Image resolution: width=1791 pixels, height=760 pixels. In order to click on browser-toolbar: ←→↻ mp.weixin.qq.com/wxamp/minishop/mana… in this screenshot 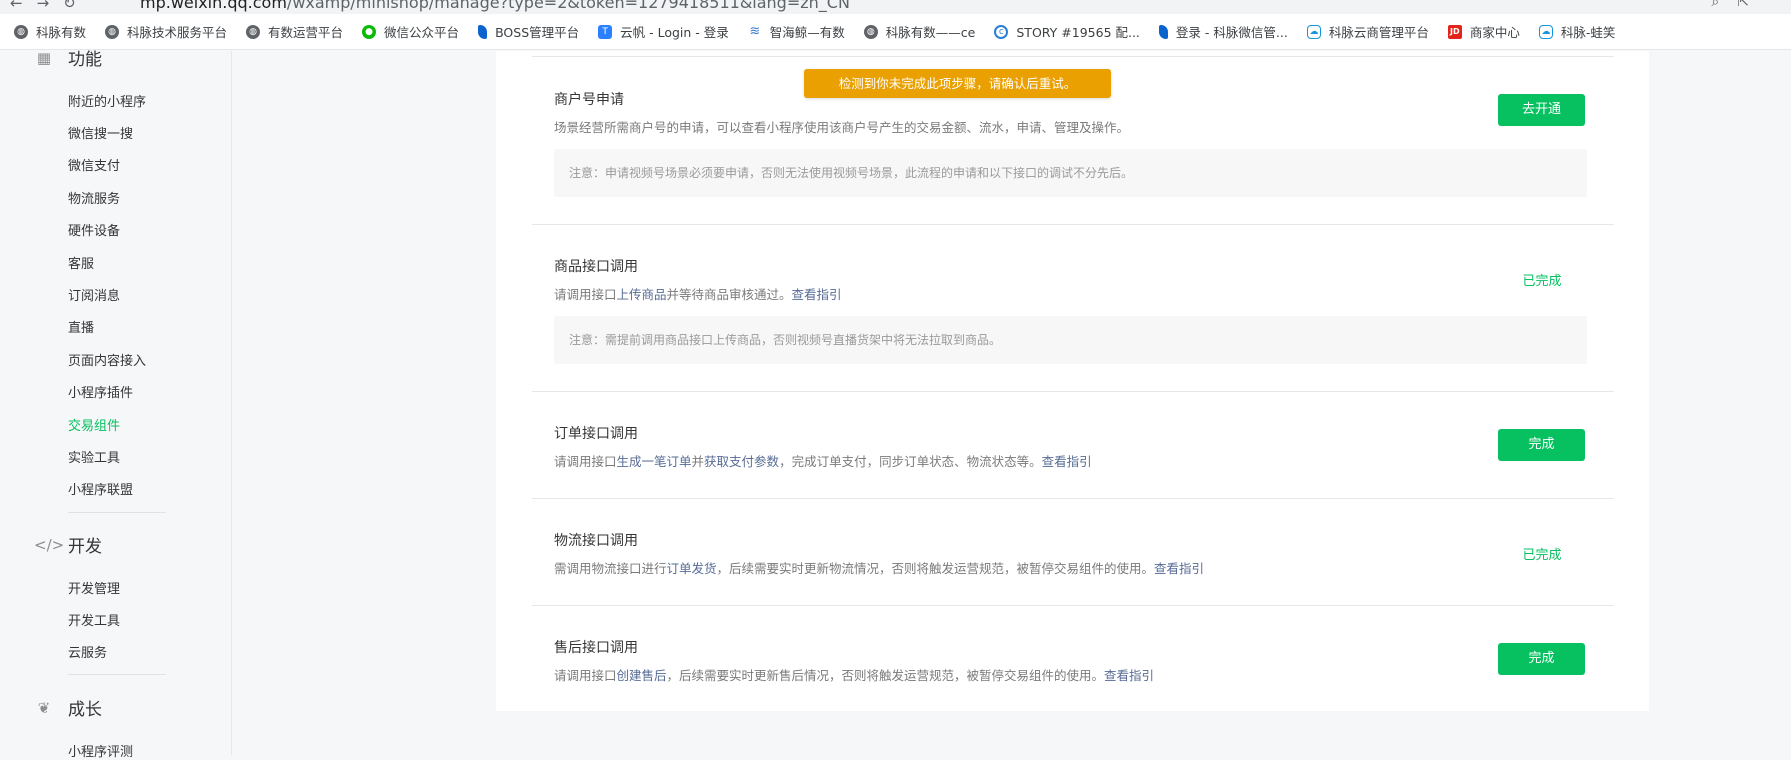, I will do `click(895, 7)`.